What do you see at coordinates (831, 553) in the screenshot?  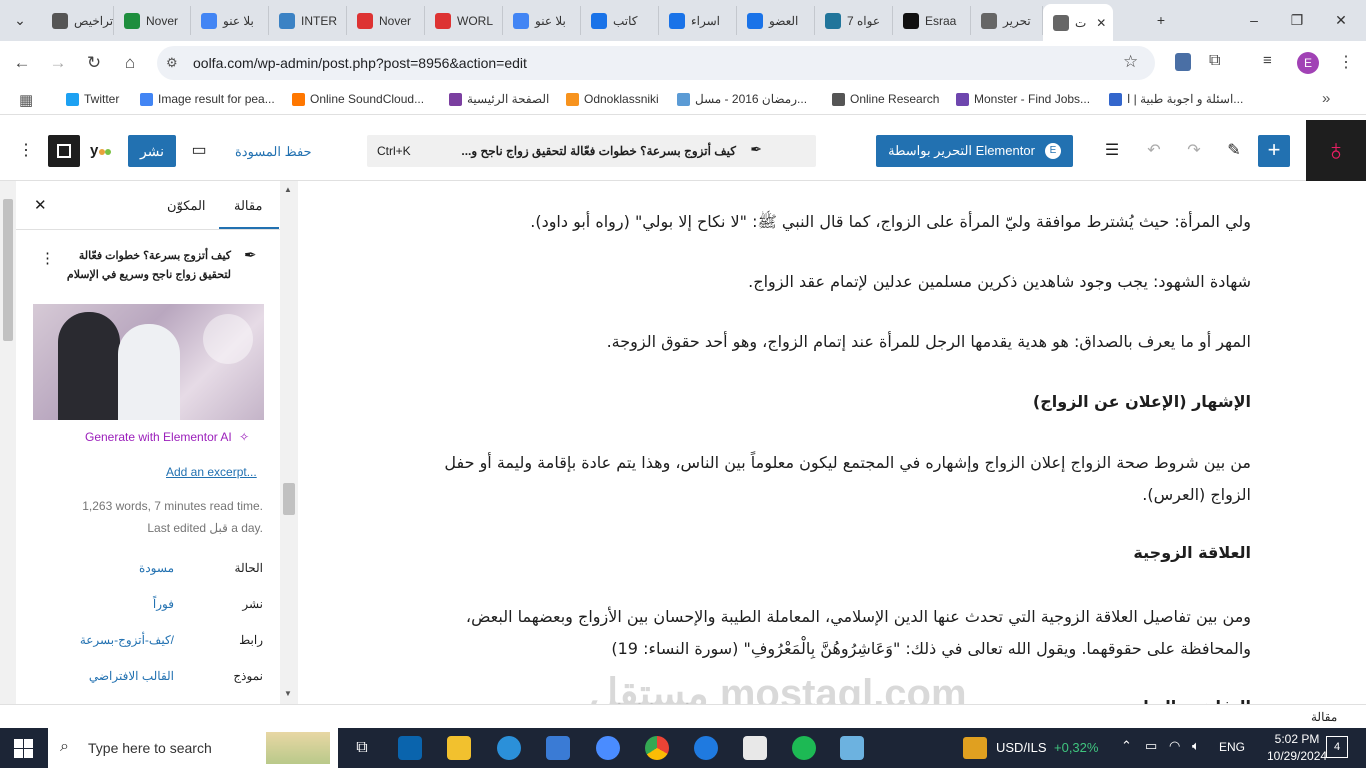 I see `content-heading: العلاقة الزوجية` at bounding box center [831, 553].